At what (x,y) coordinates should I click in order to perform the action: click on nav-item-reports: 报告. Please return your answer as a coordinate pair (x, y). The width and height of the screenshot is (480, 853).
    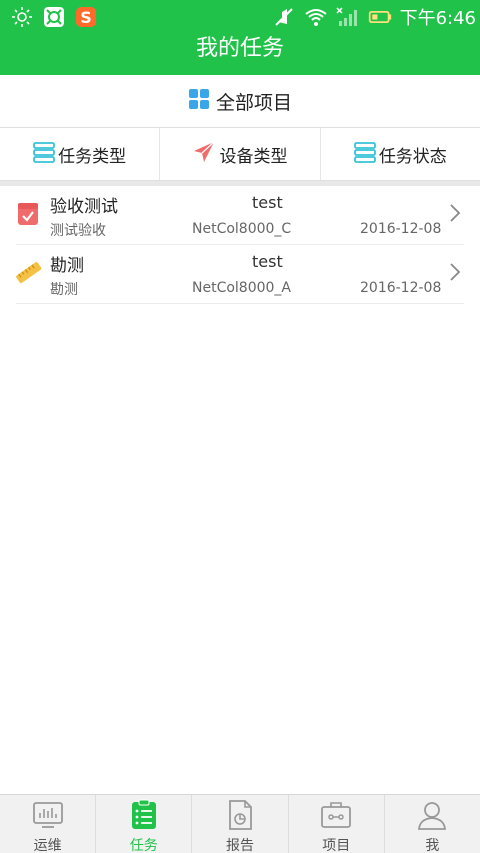
    Looking at the image, I should click on (240, 824).